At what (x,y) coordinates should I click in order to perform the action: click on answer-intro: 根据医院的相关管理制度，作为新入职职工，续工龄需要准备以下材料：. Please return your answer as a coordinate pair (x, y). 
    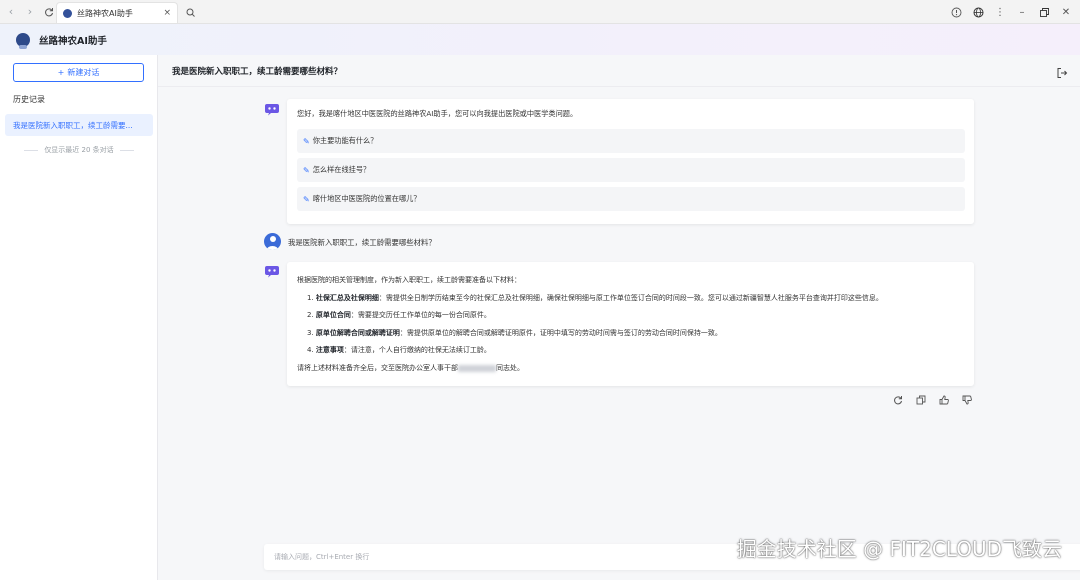
    Looking at the image, I should click on (409, 280).